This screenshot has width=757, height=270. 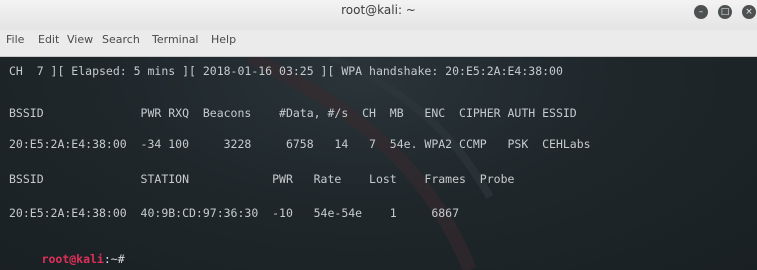 What do you see at coordinates (262, 179) in the screenshot?
I see `station-header-row: BSSID STATION PWR Rate Lost Frames Probe` at bounding box center [262, 179].